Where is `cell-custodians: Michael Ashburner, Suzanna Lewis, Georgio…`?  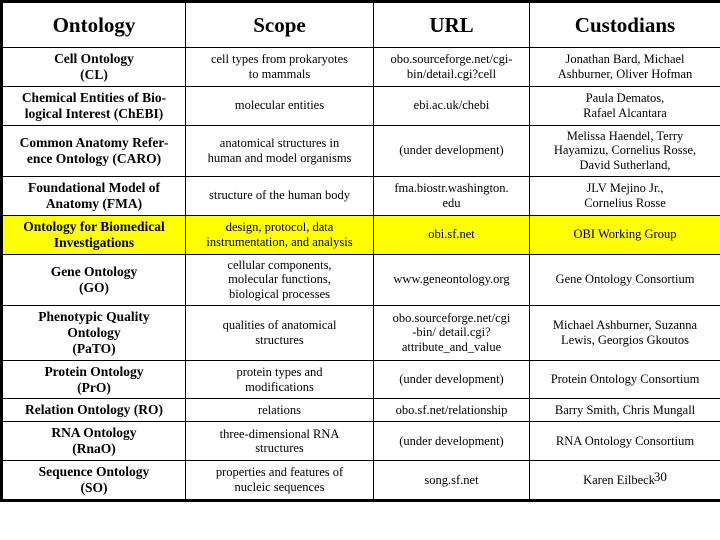 cell-custodians: Michael Ashburner, Suzanna Lewis, Georgio… is located at coordinates (624, 332).